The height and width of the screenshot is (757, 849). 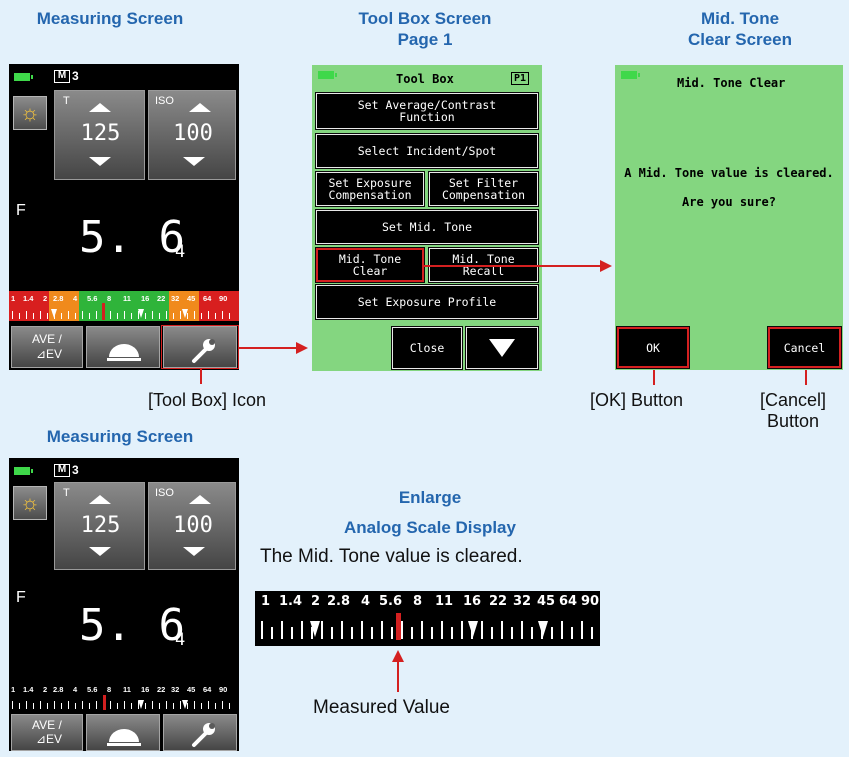 What do you see at coordinates (637, 400) in the screenshot?
I see `ok-button-caption: [OK] Button` at bounding box center [637, 400].